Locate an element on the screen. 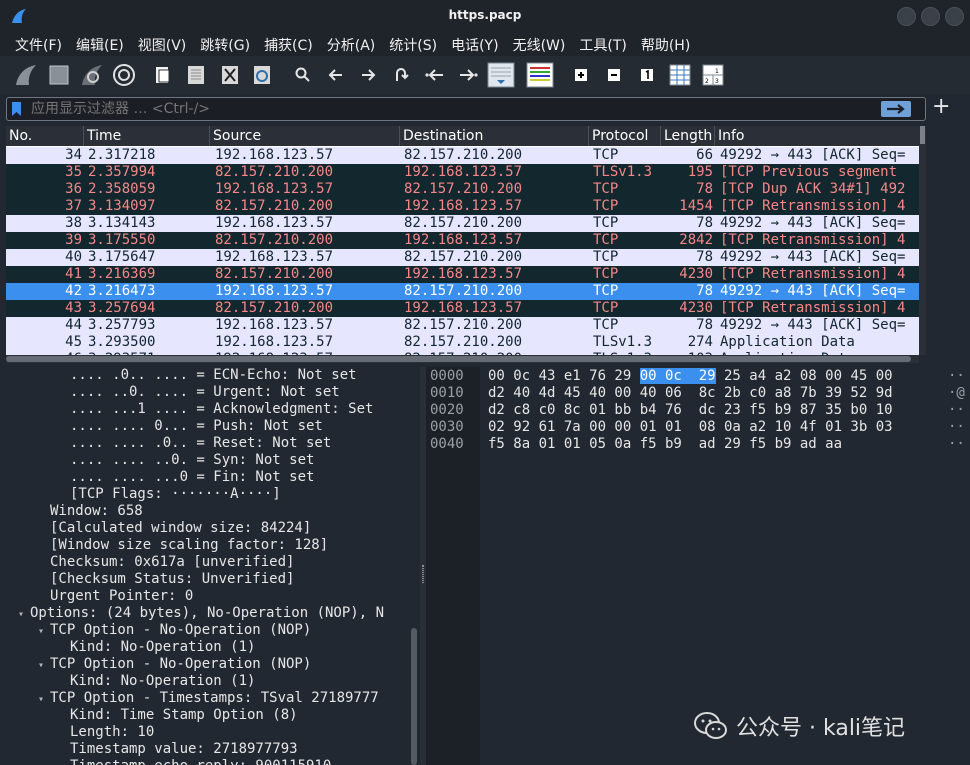 This screenshot has height=765, width=970. column-header-time: Time is located at coordinates (147, 136).